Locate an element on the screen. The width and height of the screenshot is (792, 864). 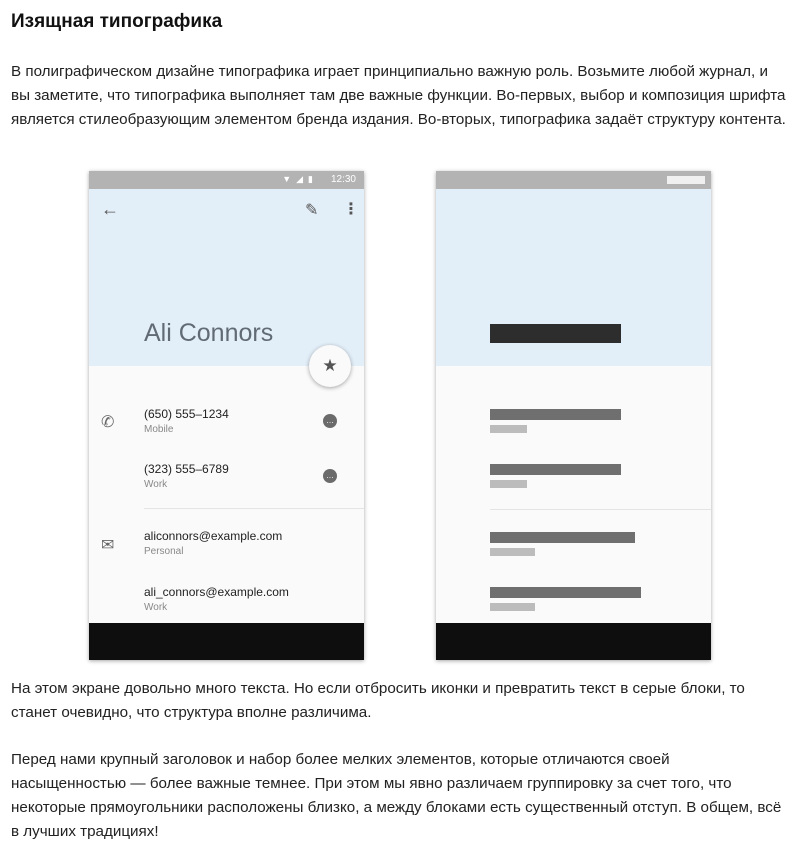
favorite-button: ★ is located at coordinates (330, 366).